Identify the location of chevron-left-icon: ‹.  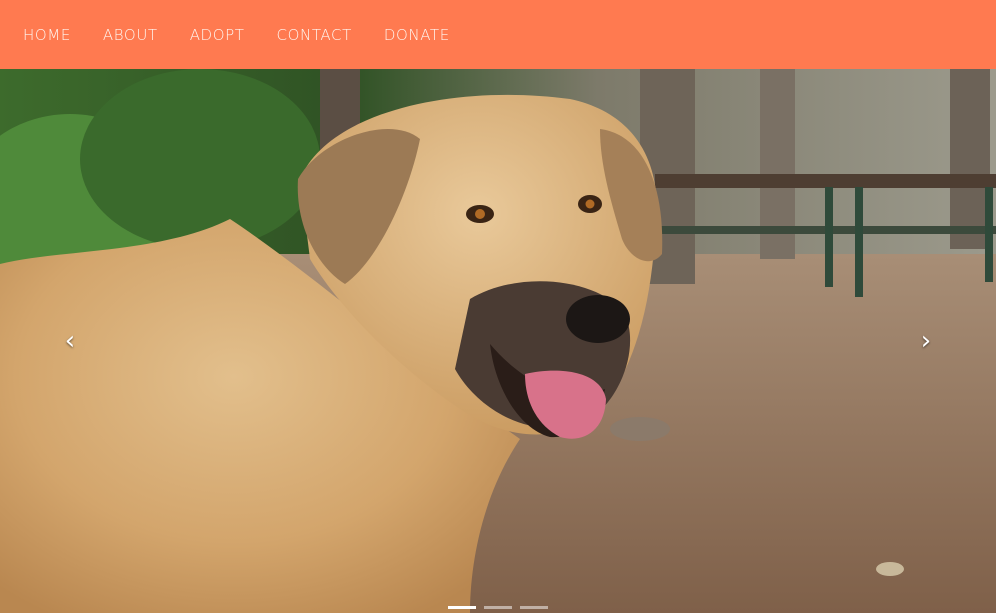
(70, 341).